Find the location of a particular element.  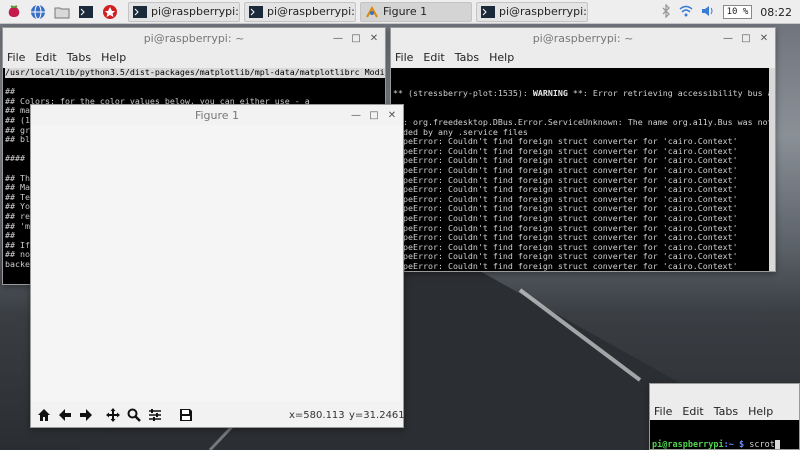

warning-word: WARNING is located at coordinates (550, 93).